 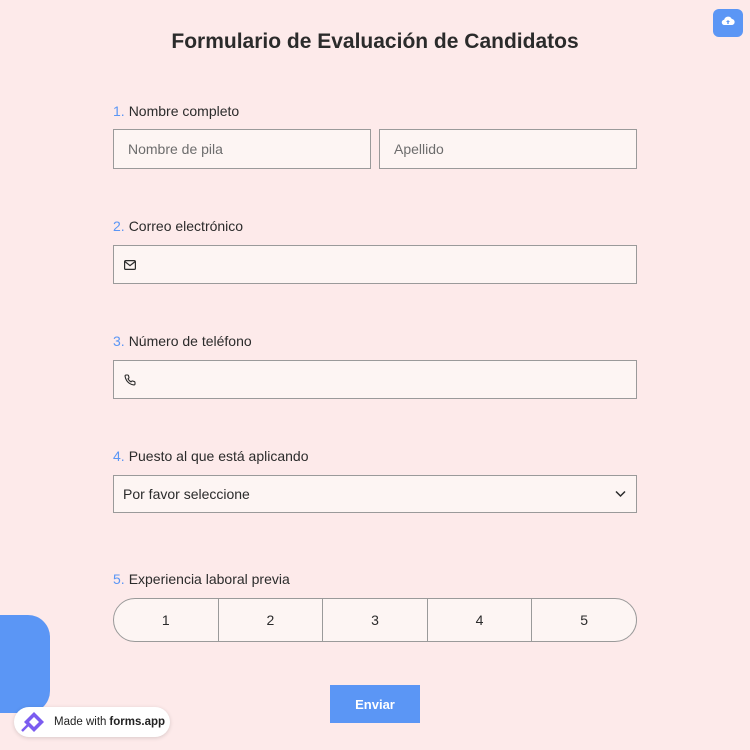 What do you see at coordinates (419, 149) in the screenshot?
I see `last-name-placeholder: Apellido` at bounding box center [419, 149].